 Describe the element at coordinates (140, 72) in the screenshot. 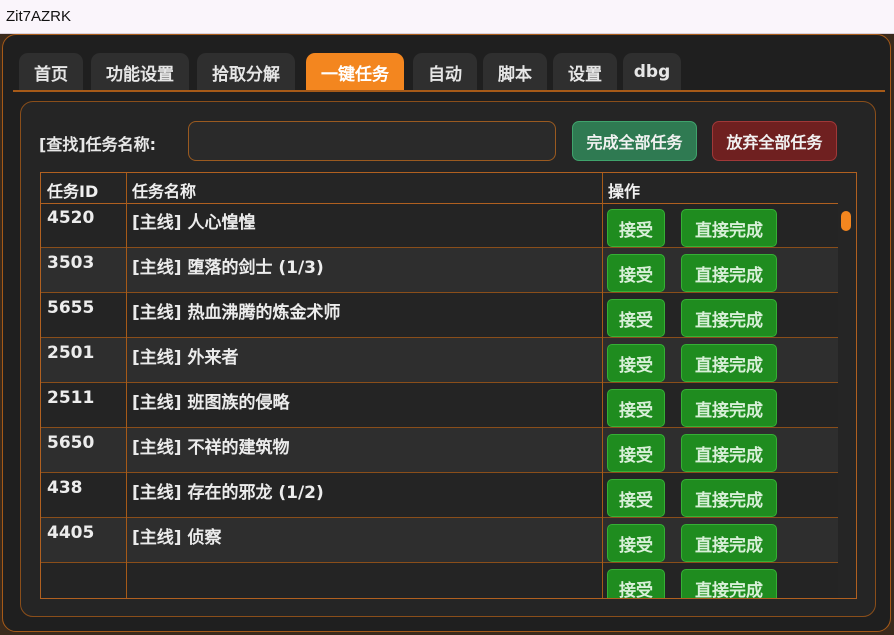

I see `tab-feature-settings: 功能设置` at that location.